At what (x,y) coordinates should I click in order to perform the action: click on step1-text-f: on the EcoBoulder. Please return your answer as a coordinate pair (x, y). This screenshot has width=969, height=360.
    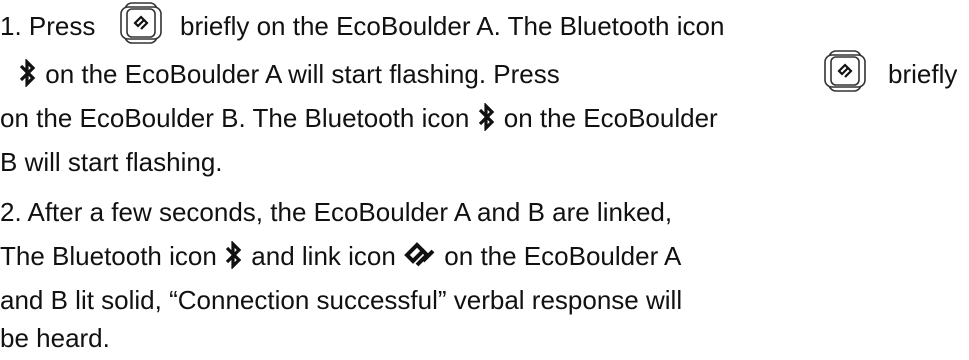
    Looking at the image, I should click on (610, 118).